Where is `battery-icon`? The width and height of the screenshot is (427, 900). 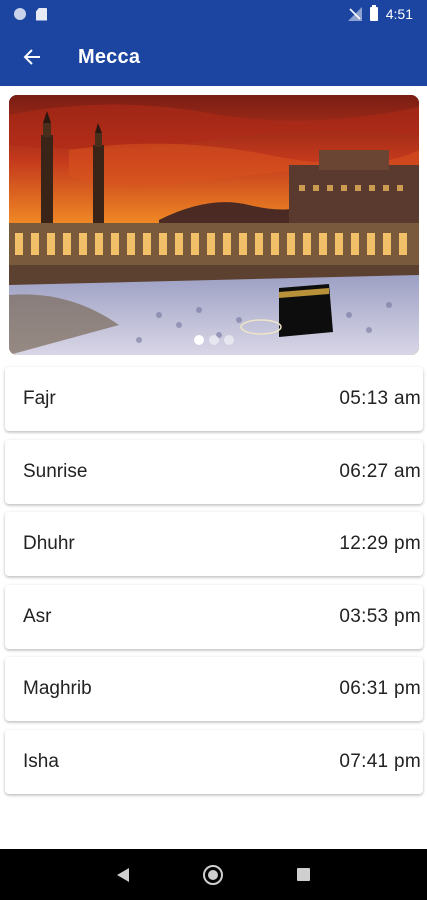
battery-icon is located at coordinates (373, 13).